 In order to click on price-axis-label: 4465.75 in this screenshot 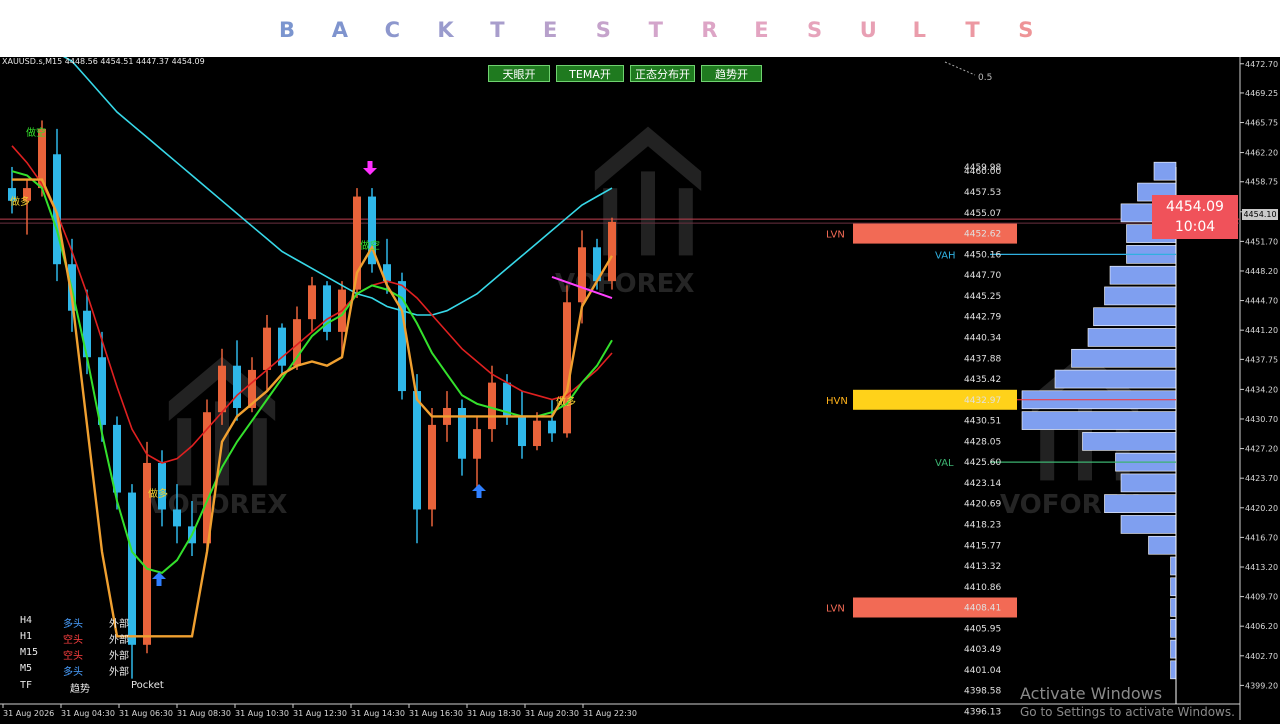, I will do `click(1261, 123)`.